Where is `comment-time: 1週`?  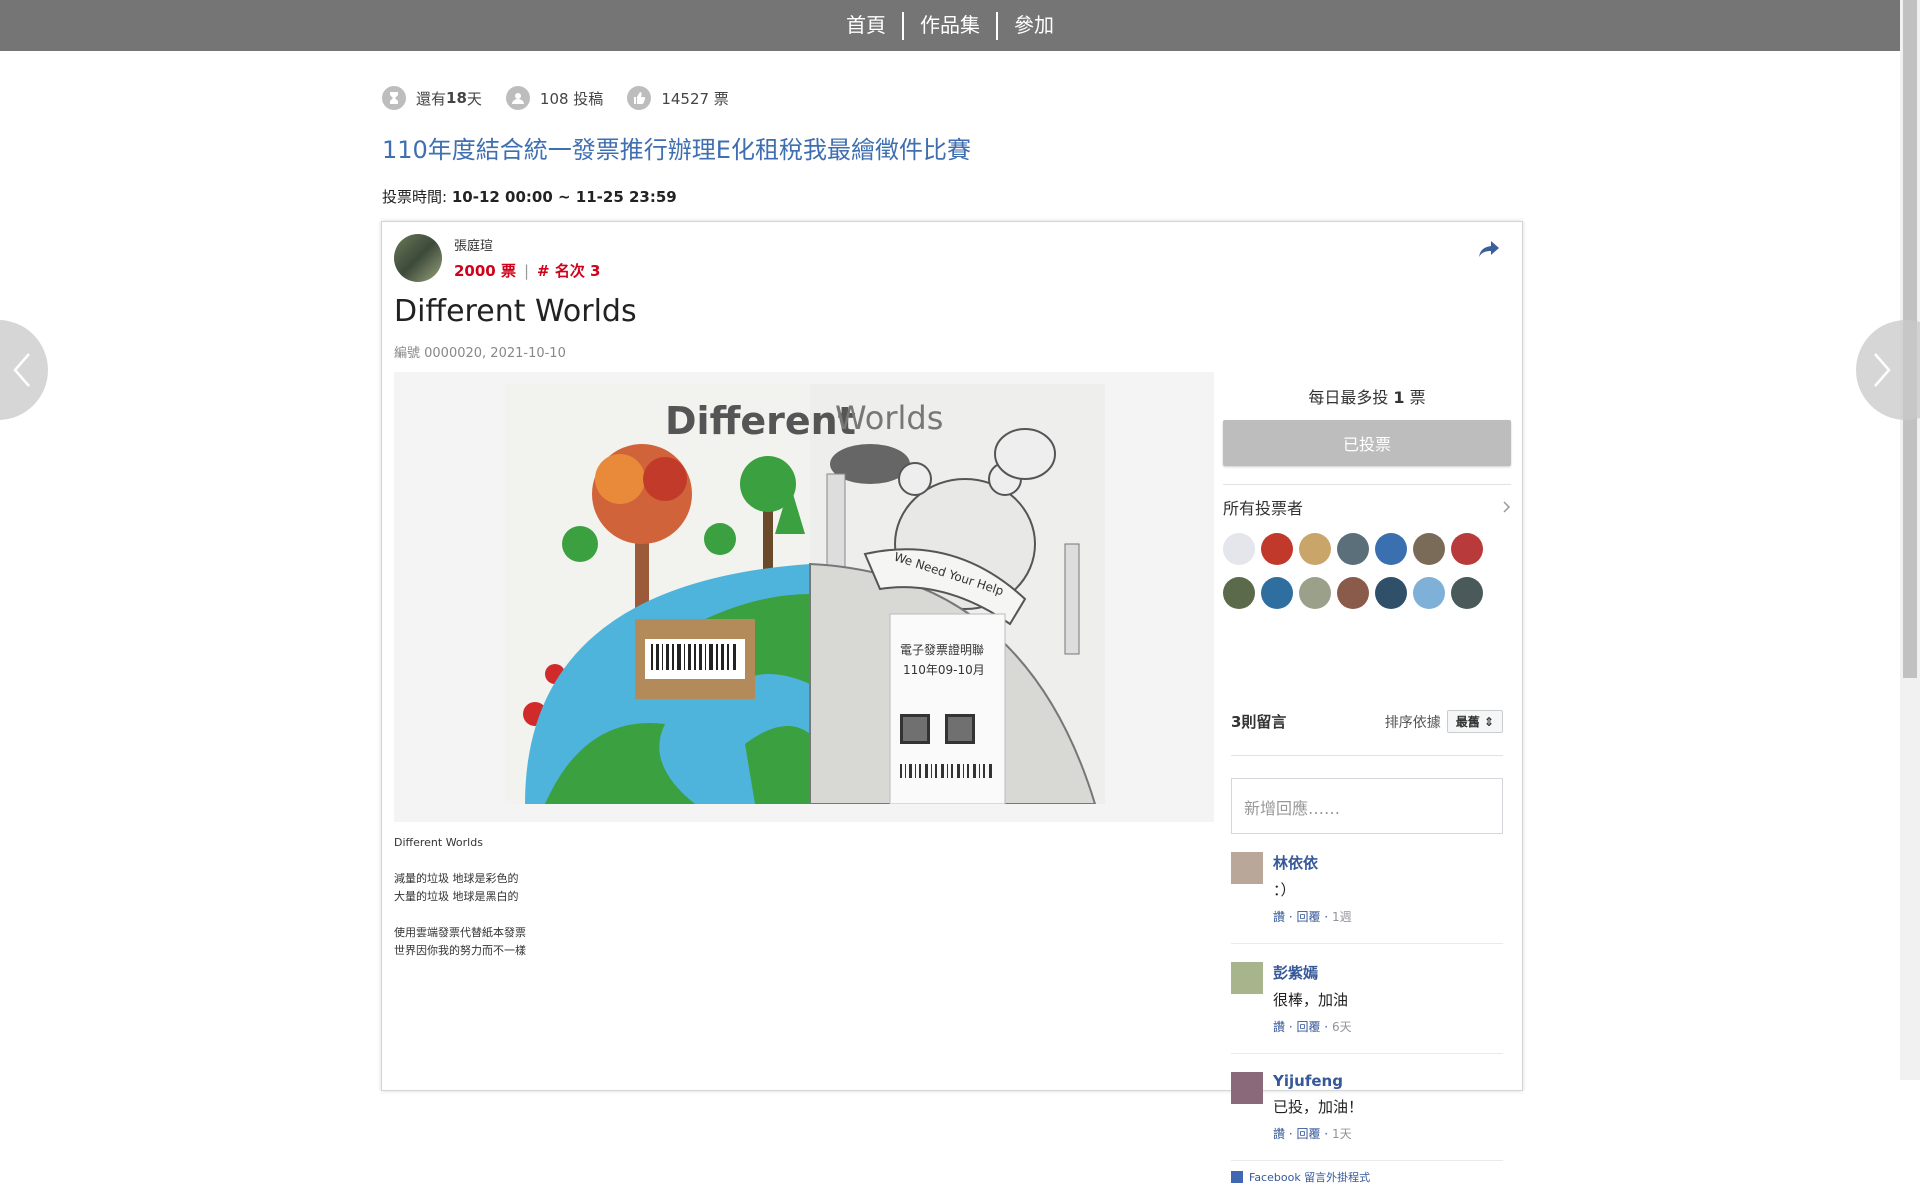 comment-time: 1週 is located at coordinates (1342, 917).